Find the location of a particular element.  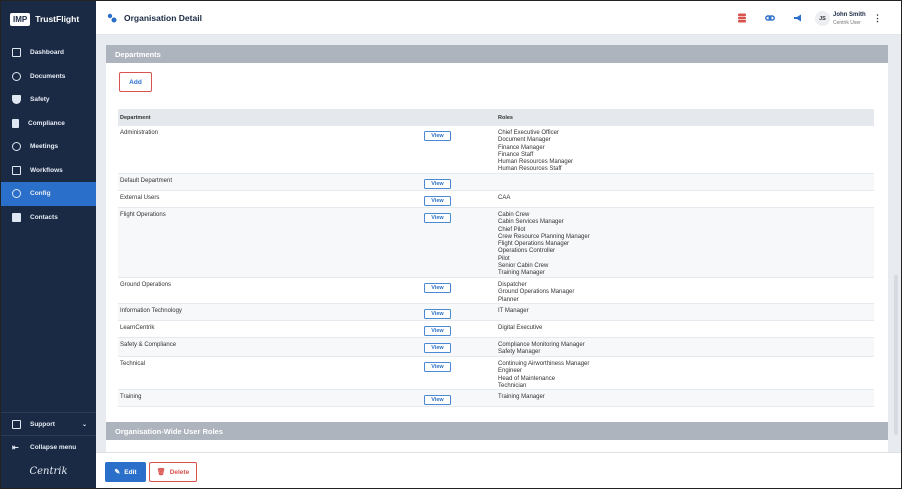

clipboard-icon is located at coordinates (15, 123).